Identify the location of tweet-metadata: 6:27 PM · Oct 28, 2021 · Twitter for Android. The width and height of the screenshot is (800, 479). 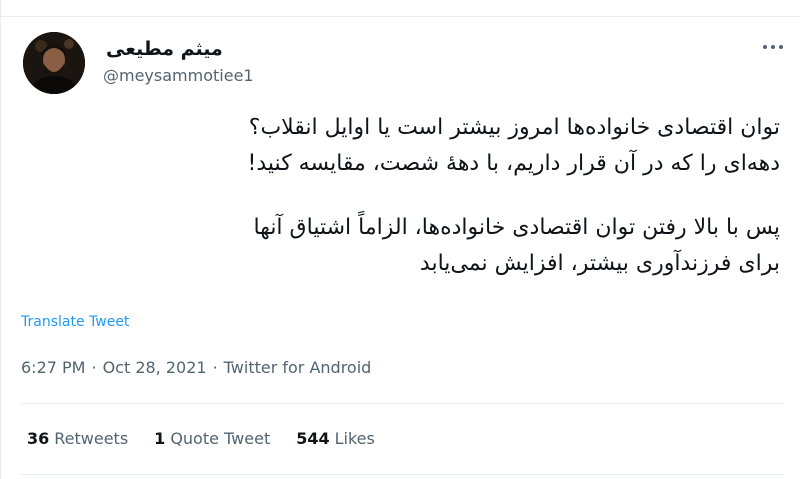
(196, 368).